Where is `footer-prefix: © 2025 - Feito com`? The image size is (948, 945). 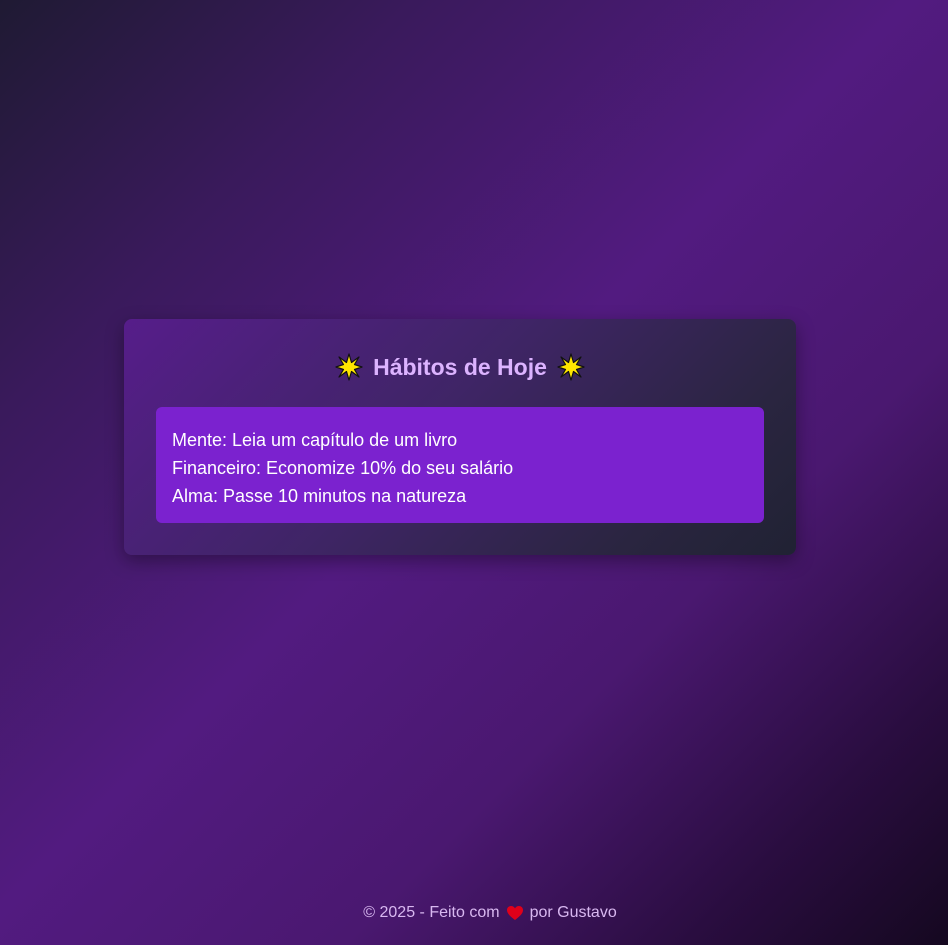
footer-prefix: © 2025 - Feito com is located at coordinates (431, 912).